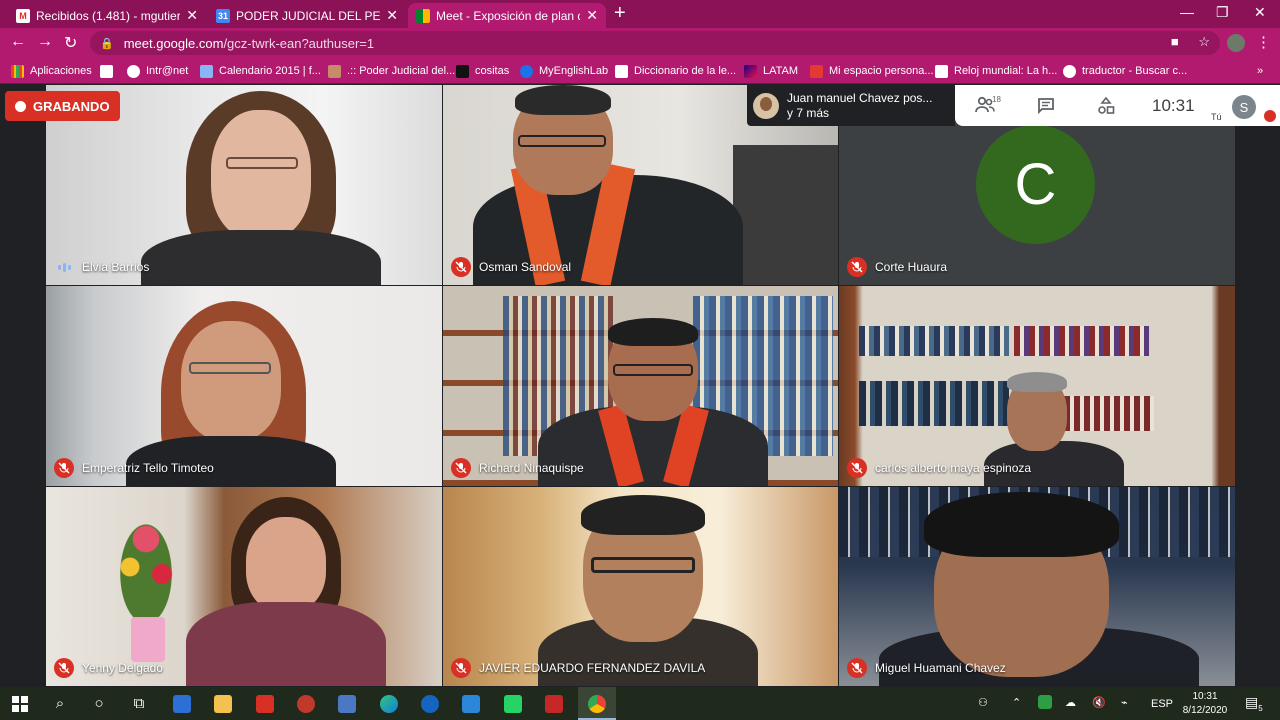 This screenshot has width=1280, height=720. What do you see at coordinates (983, 702) in the screenshot?
I see `people-tray-icon: ⚇` at bounding box center [983, 702].